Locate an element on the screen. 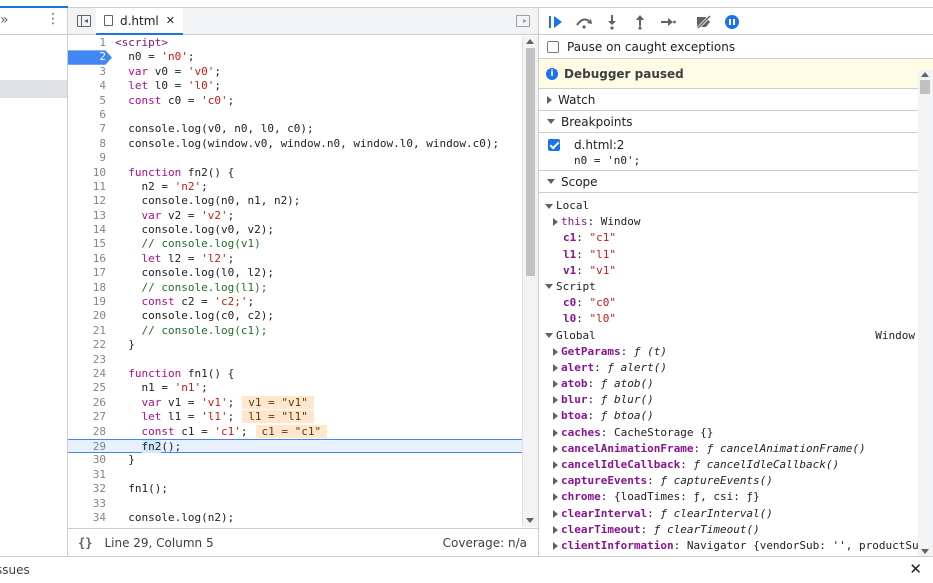 Image resolution: width=933 pixels, height=583 pixels. scope-property: c0: "c0" is located at coordinates (729, 303).